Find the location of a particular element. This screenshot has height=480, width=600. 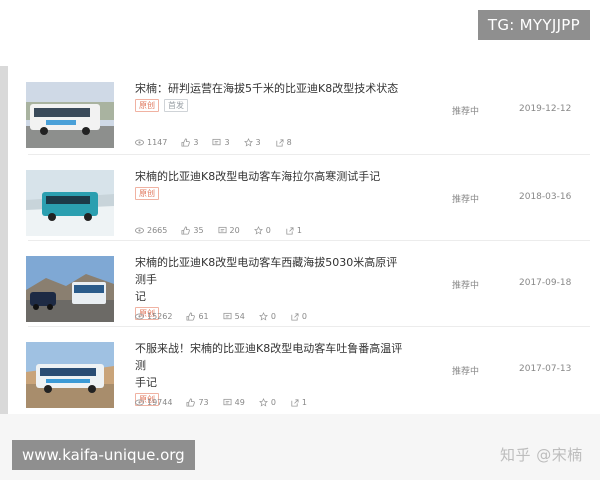

article-stats: 2665 35 20 0 1 is located at coordinates (218, 230).